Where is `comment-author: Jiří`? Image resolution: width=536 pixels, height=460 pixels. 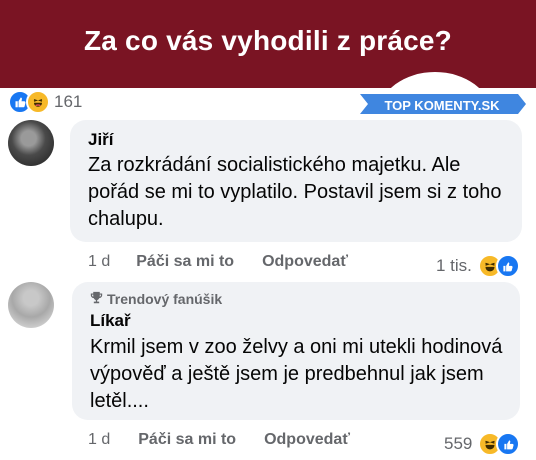 comment-author: Jiří is located at coordinates (101, 140).